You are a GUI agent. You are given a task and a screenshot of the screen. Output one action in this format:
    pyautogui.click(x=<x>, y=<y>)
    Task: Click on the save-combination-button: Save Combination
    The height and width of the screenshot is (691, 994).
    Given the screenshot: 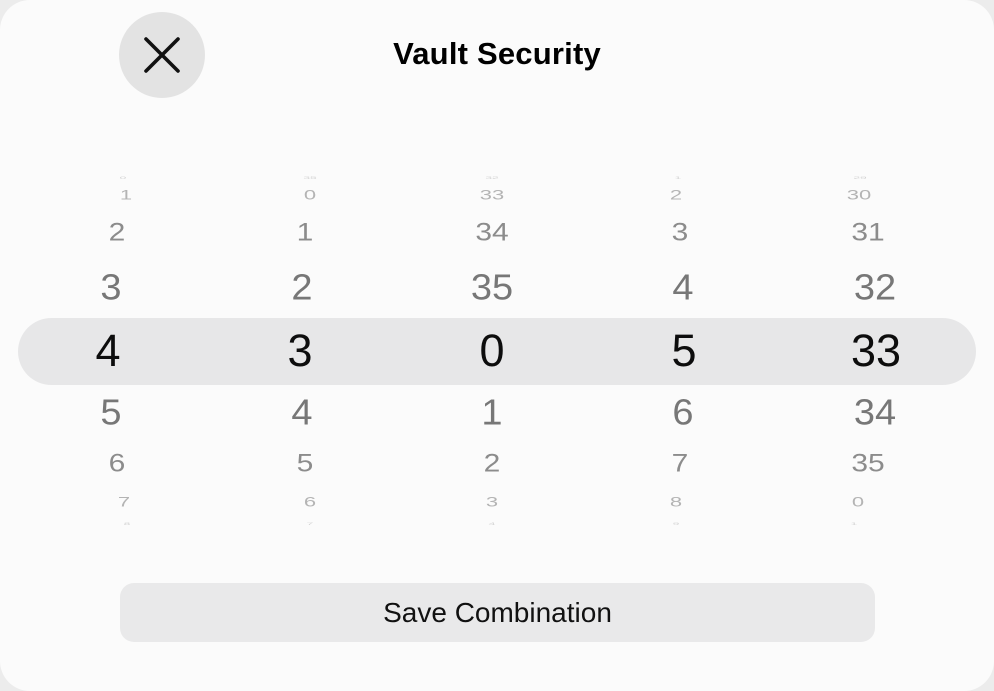 What is the action you would take?
    pyautogui.click(x=497, y=612)
    